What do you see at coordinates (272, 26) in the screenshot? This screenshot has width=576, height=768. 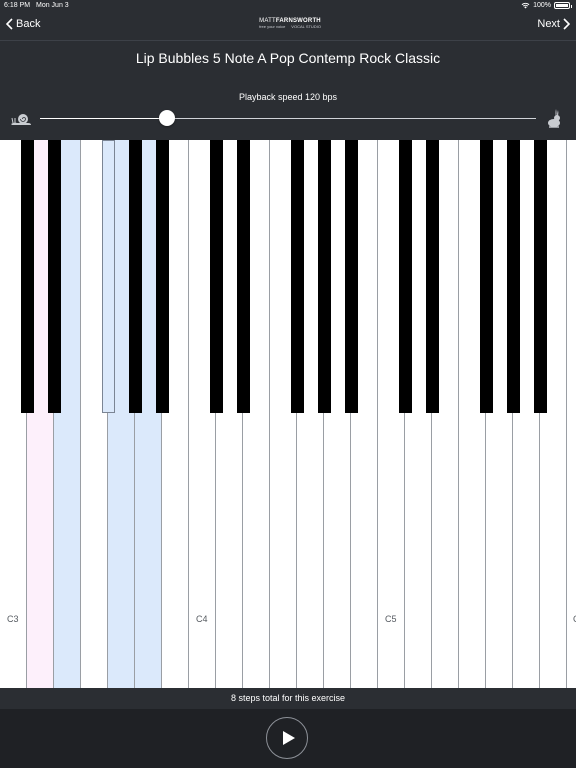 I see `logo-tagline: free your voice` at bounding box center [272, 26].